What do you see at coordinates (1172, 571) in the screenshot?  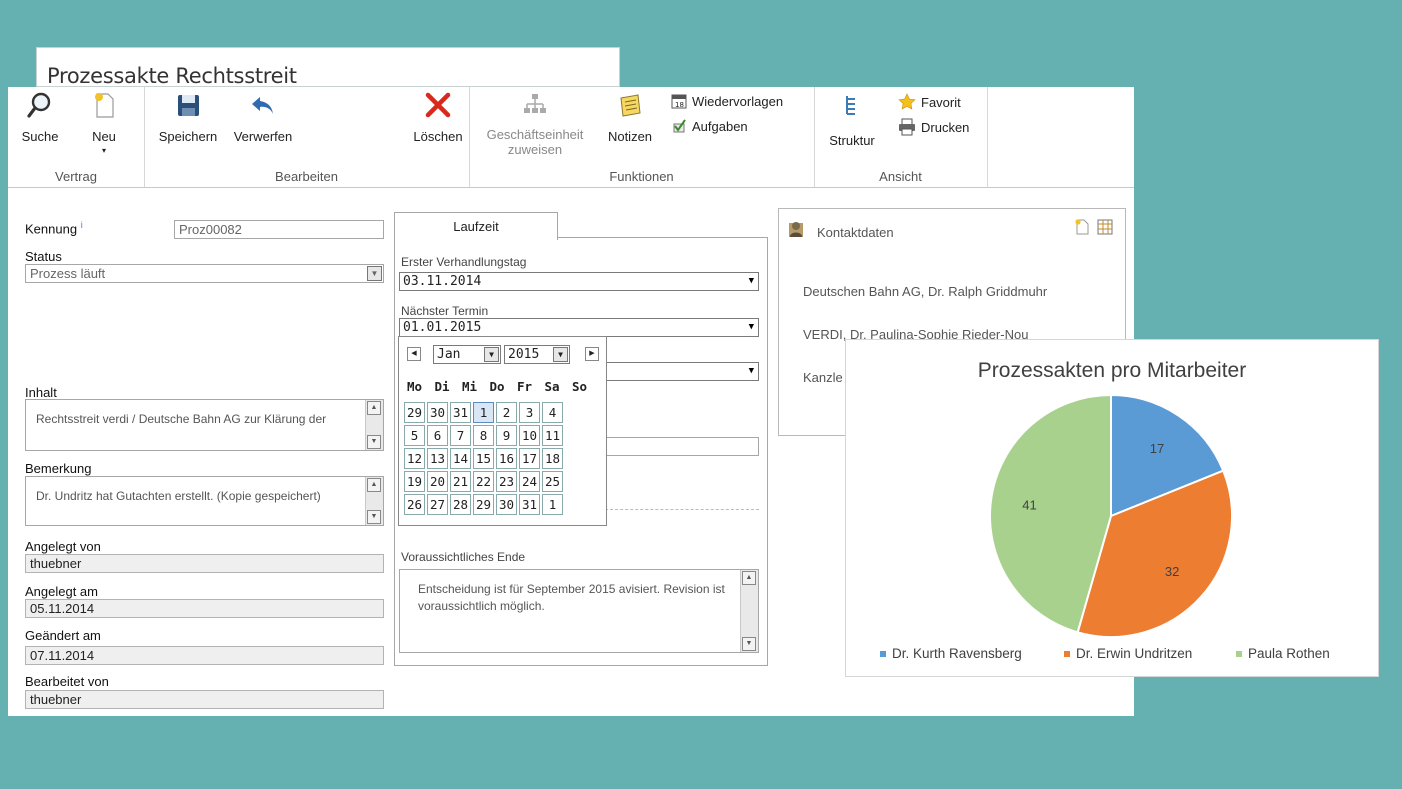 I see `data-label: 32` at bounding box center [1172, 571].